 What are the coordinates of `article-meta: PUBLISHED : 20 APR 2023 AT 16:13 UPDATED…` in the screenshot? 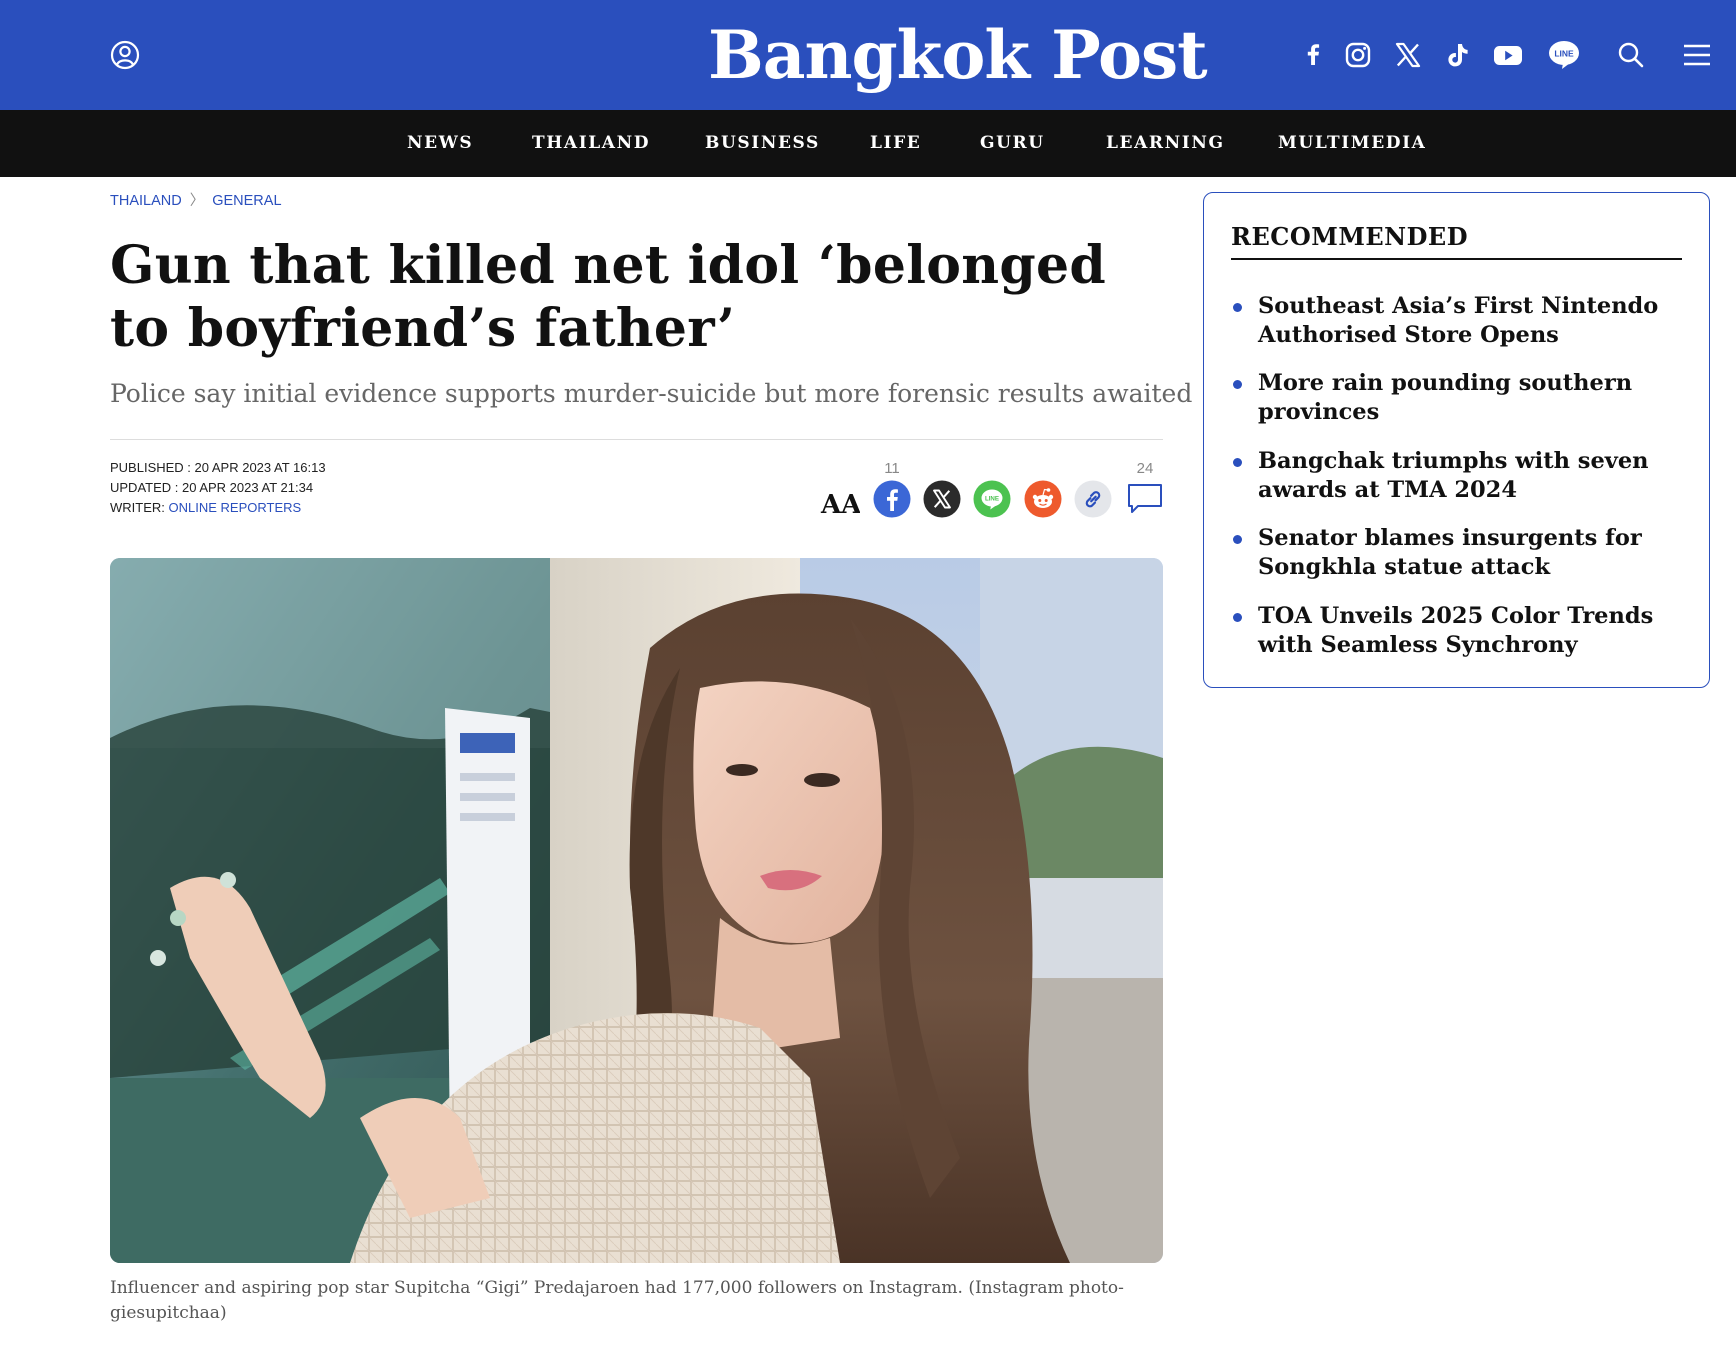 It's located at (218, 488).